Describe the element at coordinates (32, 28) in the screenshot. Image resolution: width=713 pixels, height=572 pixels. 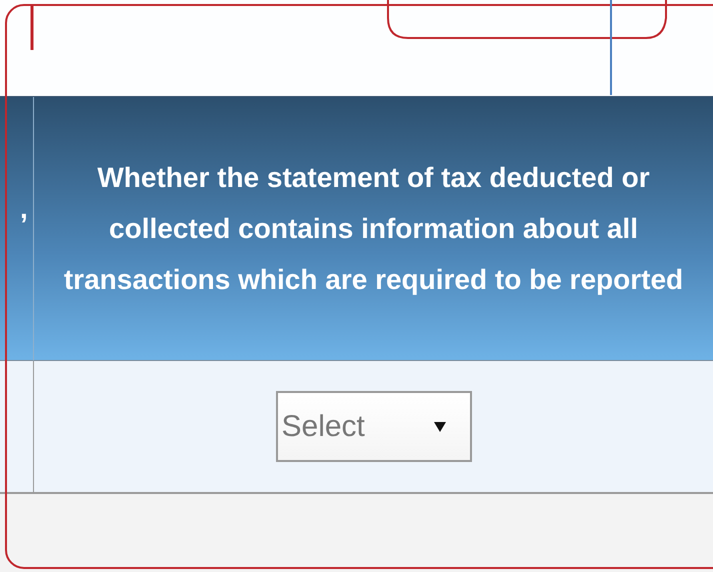
I see `annotation-mark` at that location.